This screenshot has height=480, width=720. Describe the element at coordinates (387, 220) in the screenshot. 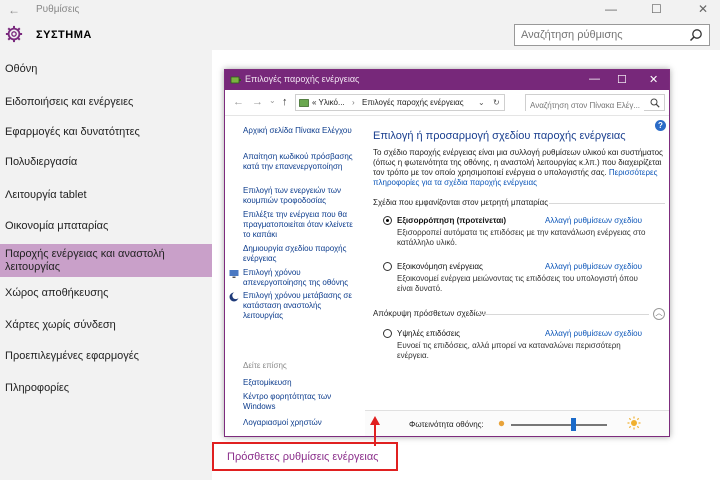

I see `balanced-radio` at that location.